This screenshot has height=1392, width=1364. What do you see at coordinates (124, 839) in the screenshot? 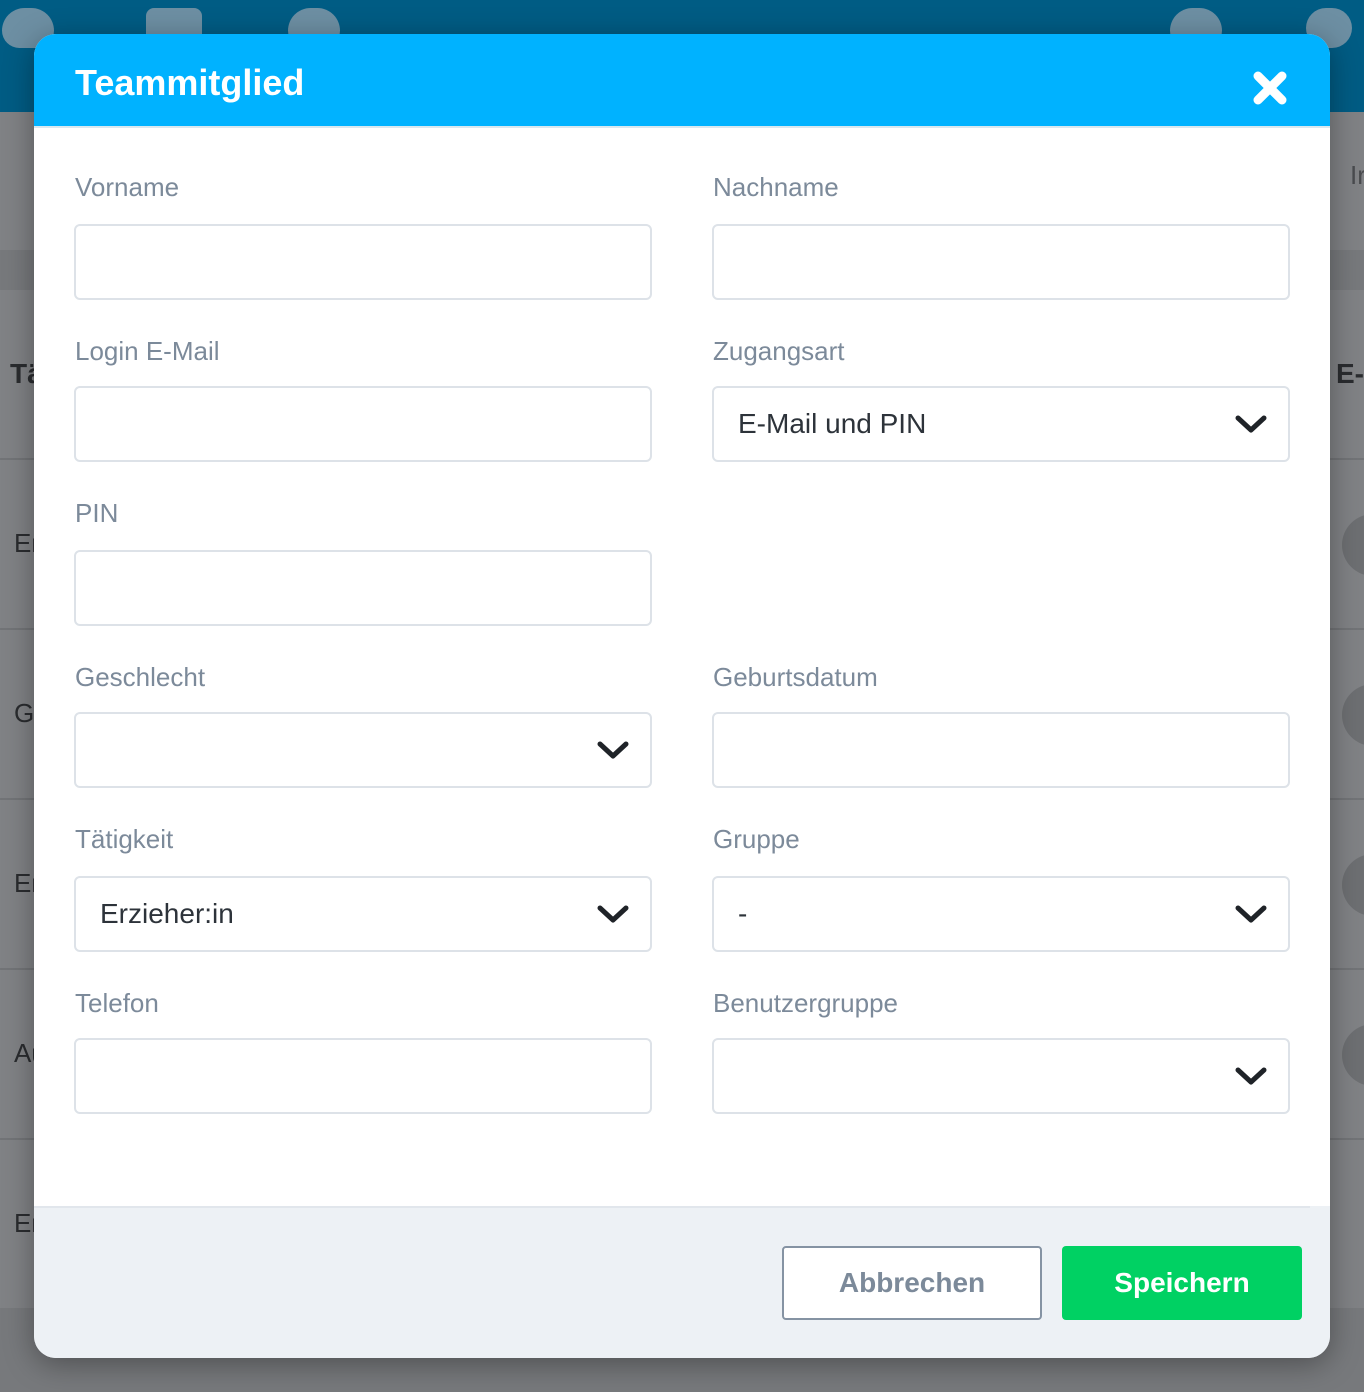
I see `taetigkeit-label: Tätigkeit` at bounding box center [124, 839].